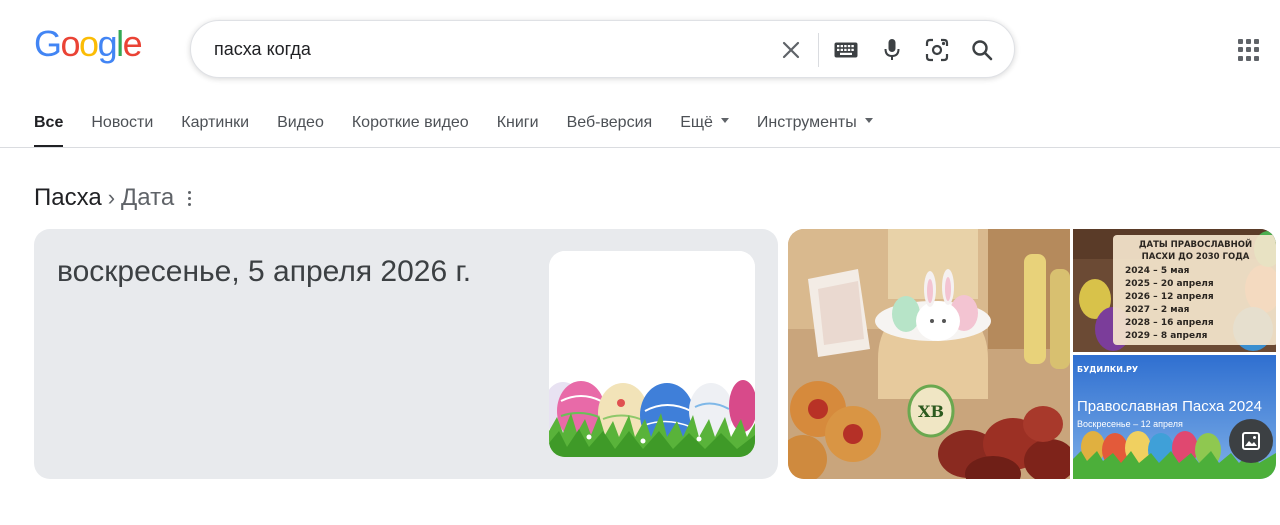 This screenshot has height=525, width=1280. Describe the element at coordinates (846, 50) in the screenshot. I see `keyboard-icon` at that location.